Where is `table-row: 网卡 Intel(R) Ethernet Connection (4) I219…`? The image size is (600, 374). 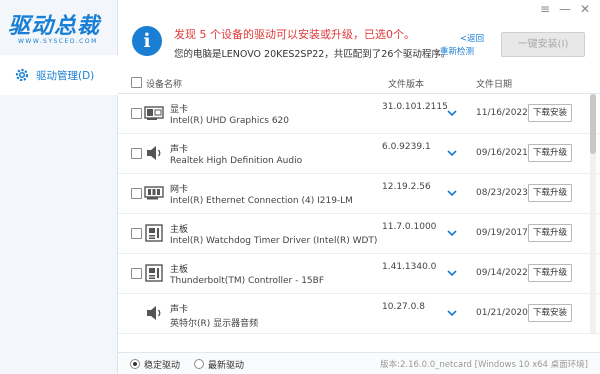
table-row: 网卡 Intel(R) Ethernet Connection (4) I219… is located at coordinates (359, 194).